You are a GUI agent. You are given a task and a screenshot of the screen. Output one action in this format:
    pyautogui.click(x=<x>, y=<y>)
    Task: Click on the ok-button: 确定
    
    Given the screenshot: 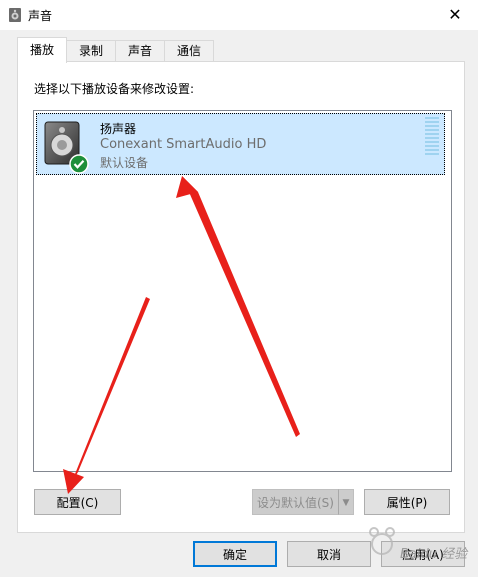 What is the action you would take?
    pyautogui.click(x=235, y=554)
    